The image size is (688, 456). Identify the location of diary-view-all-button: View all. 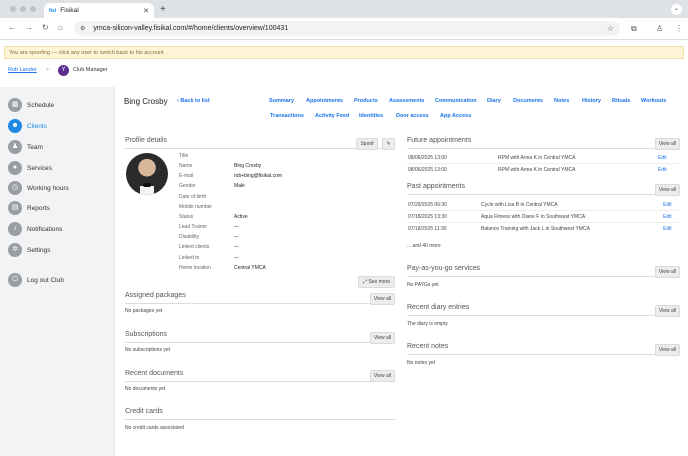
(667, 311).